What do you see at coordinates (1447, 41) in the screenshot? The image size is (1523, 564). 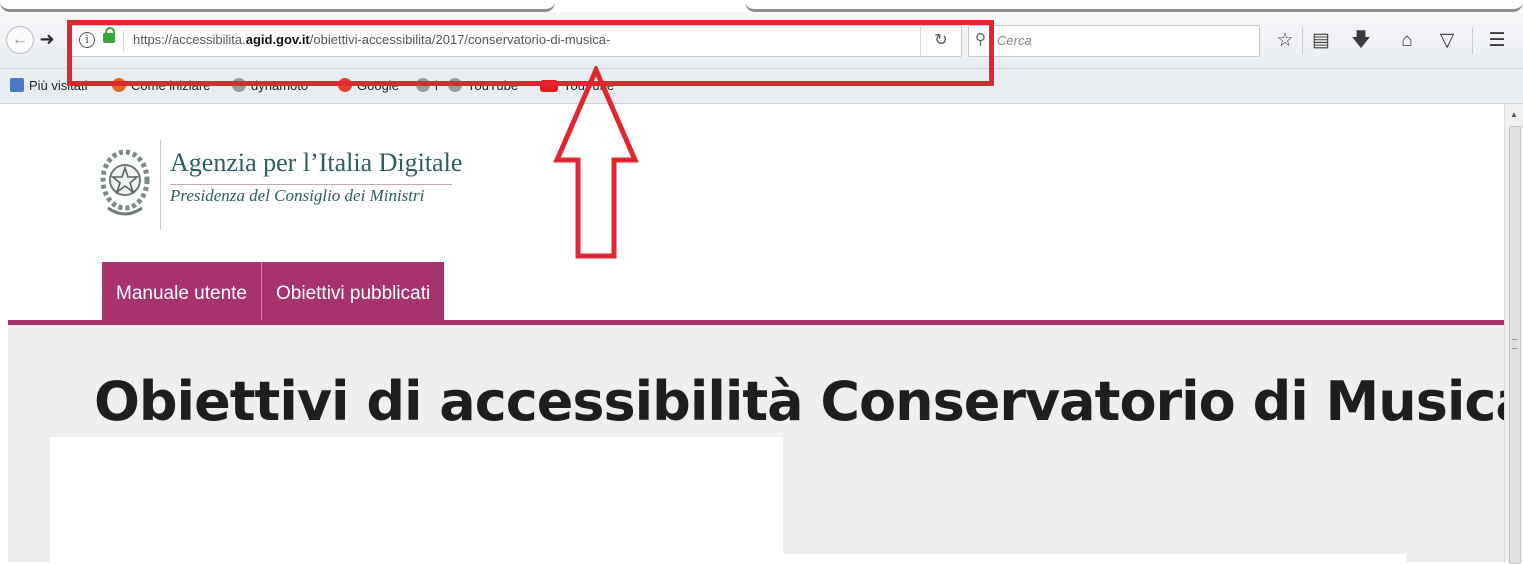 I see `pocket-icon: ▽` at bounding box center [1447, 41].